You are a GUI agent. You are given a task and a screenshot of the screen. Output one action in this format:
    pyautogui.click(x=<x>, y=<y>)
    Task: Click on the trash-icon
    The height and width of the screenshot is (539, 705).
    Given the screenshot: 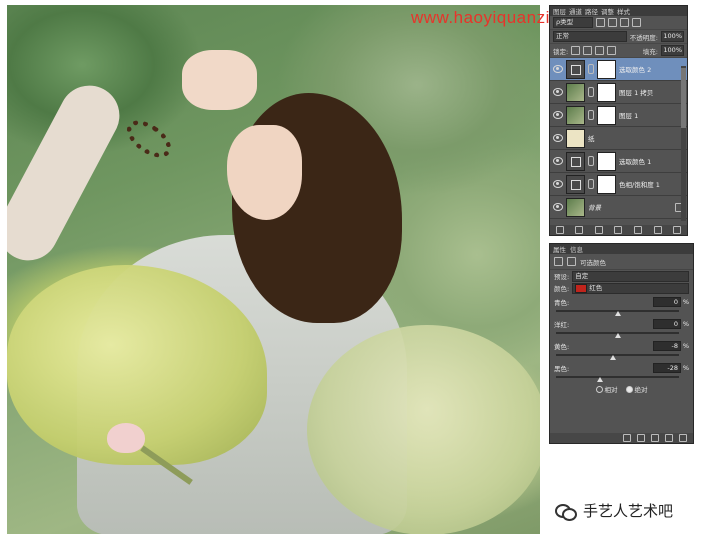 What is the action you would take?
    pyautogui.click(x=677, y=230)
    